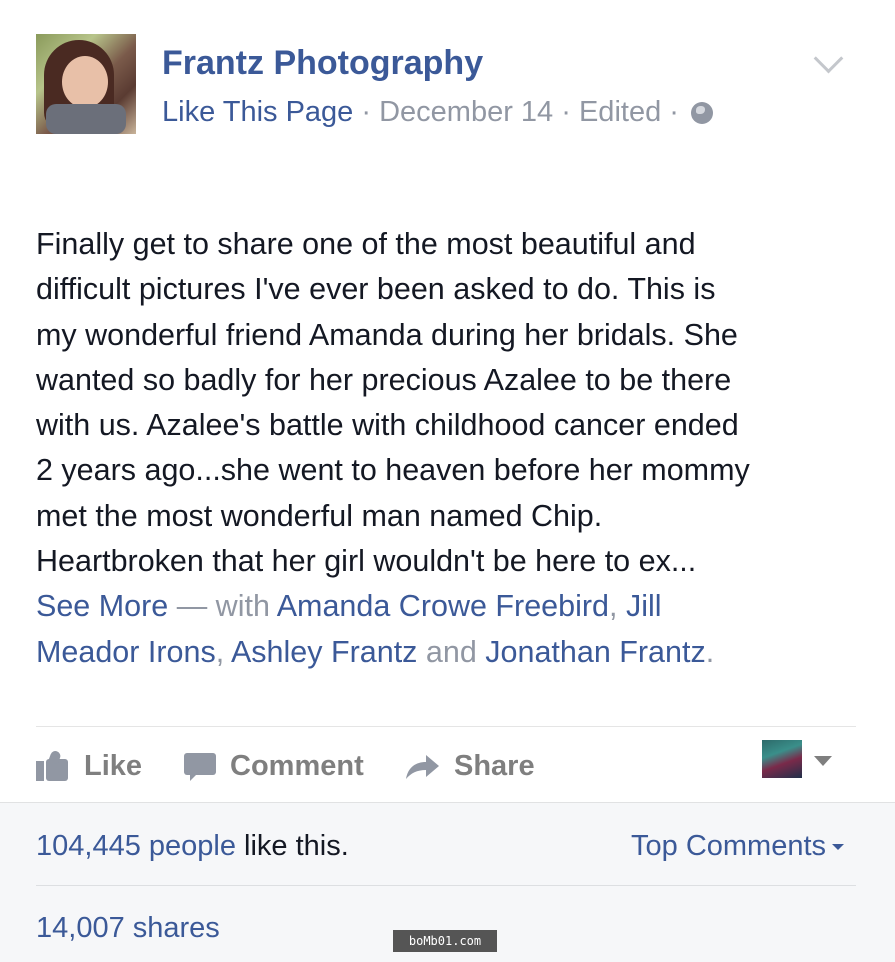 The image size is (895, 962). What do you see at coordinates (595, 652) in the screenshot?
I see `tag-link-jonathan: Jonathan Frantz` at bounding box center [595, 652].